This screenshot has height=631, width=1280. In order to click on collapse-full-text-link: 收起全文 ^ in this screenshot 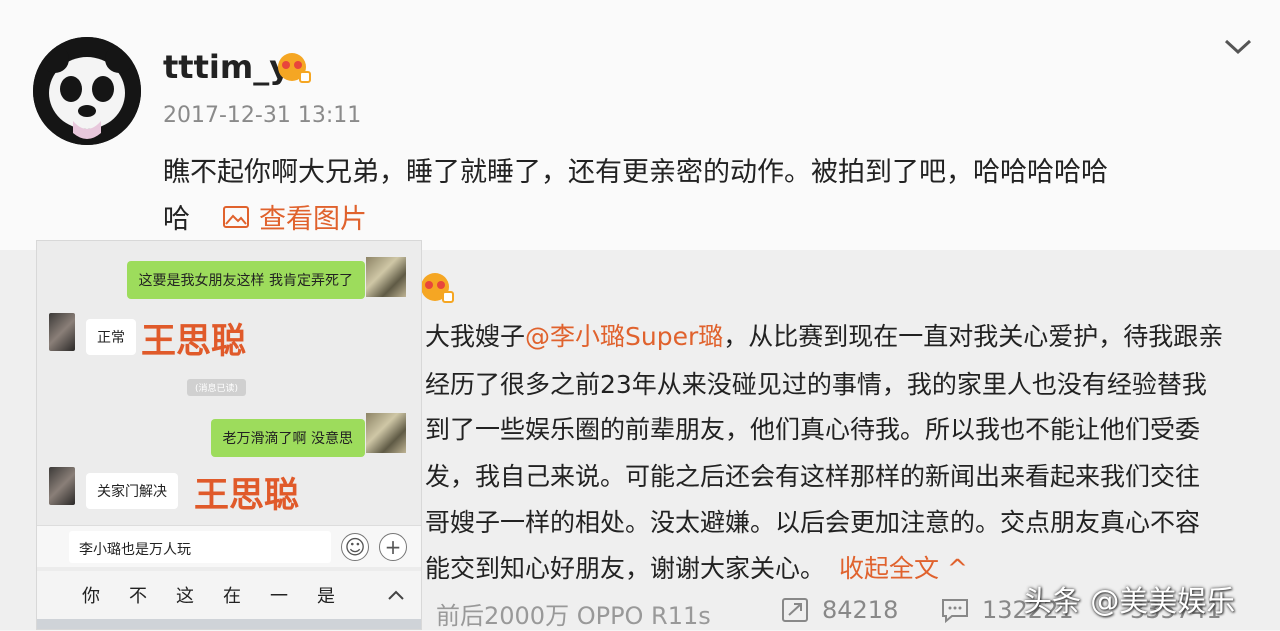, I will do `click(903, 568)`.